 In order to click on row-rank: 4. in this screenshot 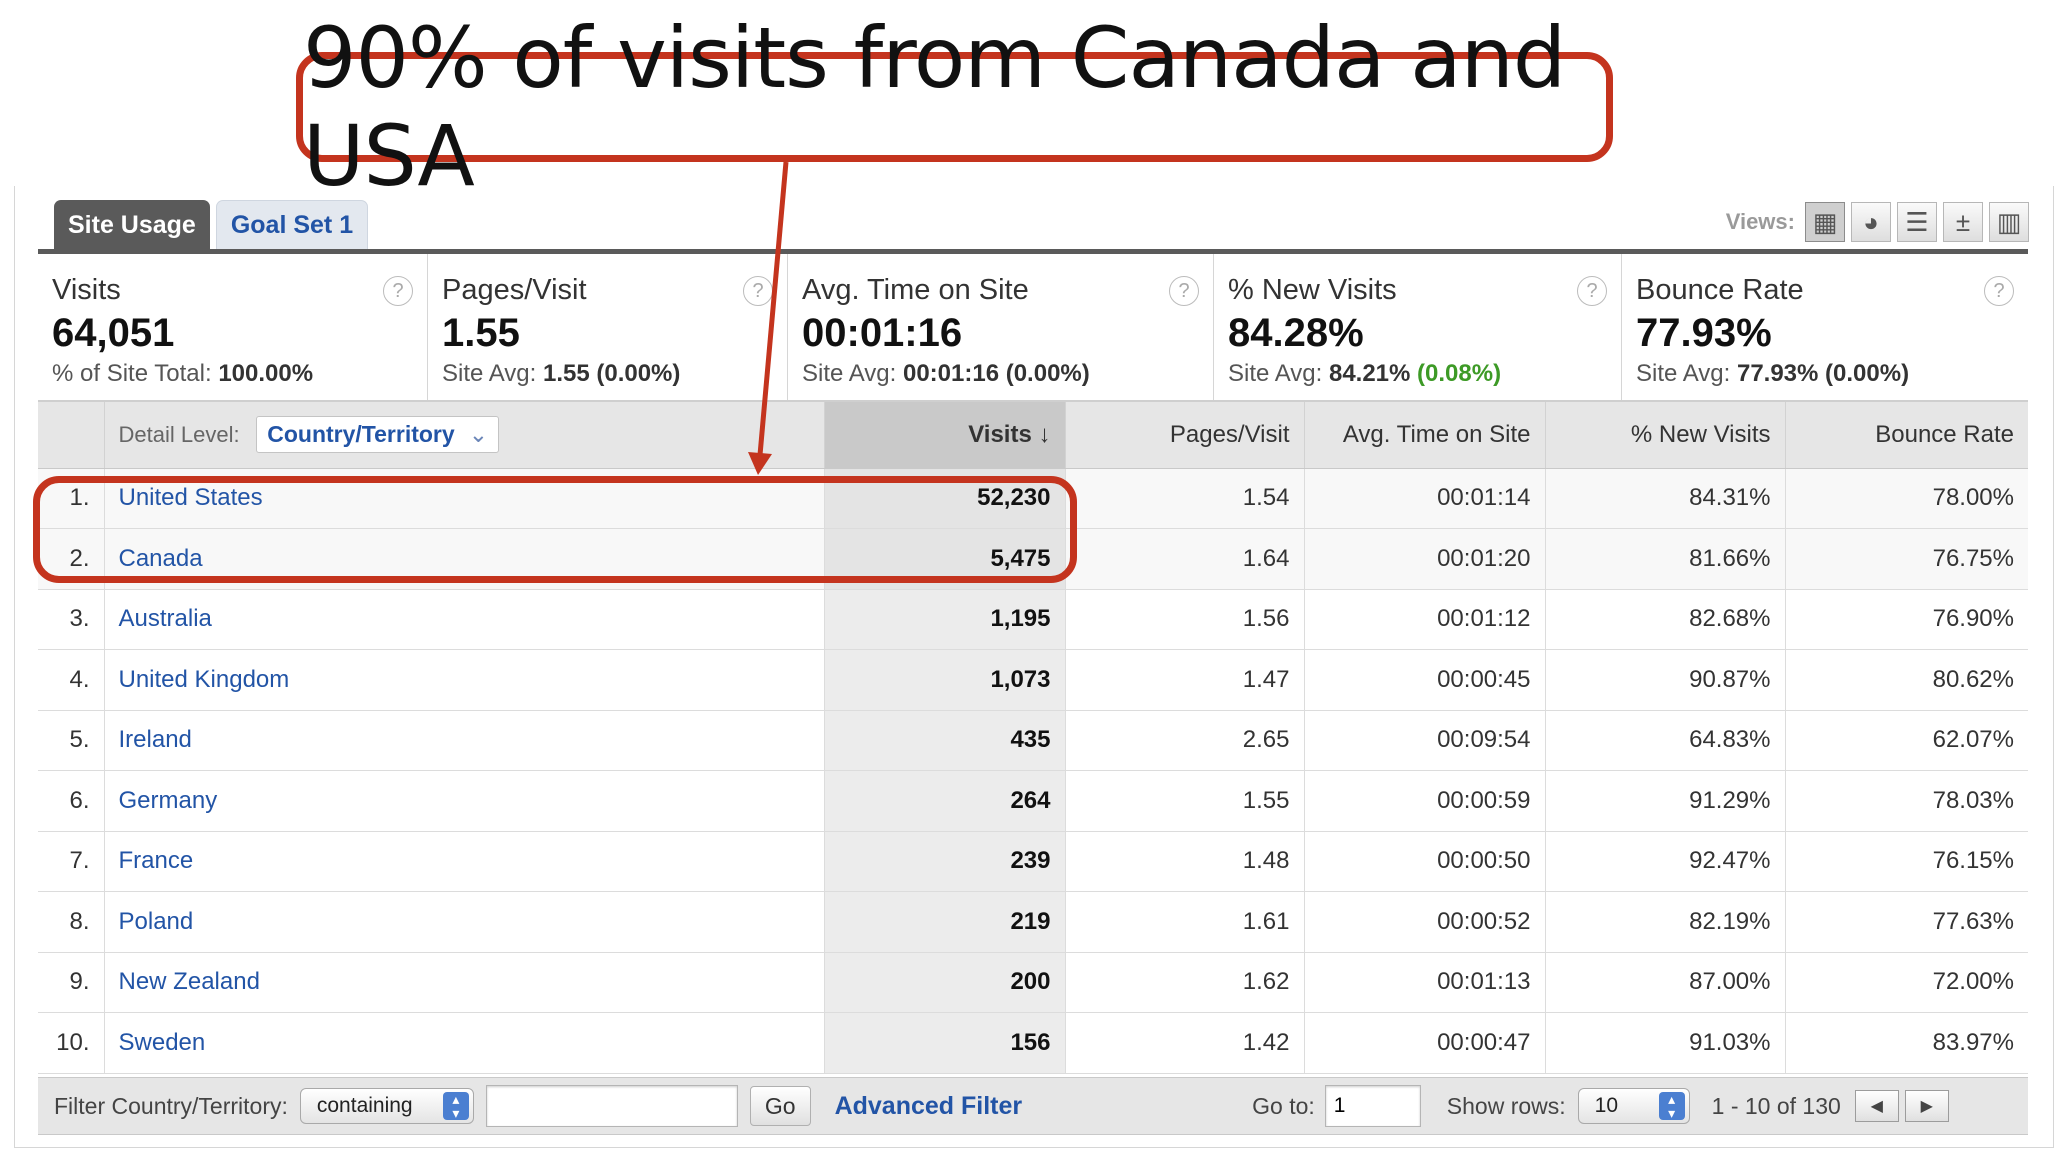, I will do `click(71, 680)`.